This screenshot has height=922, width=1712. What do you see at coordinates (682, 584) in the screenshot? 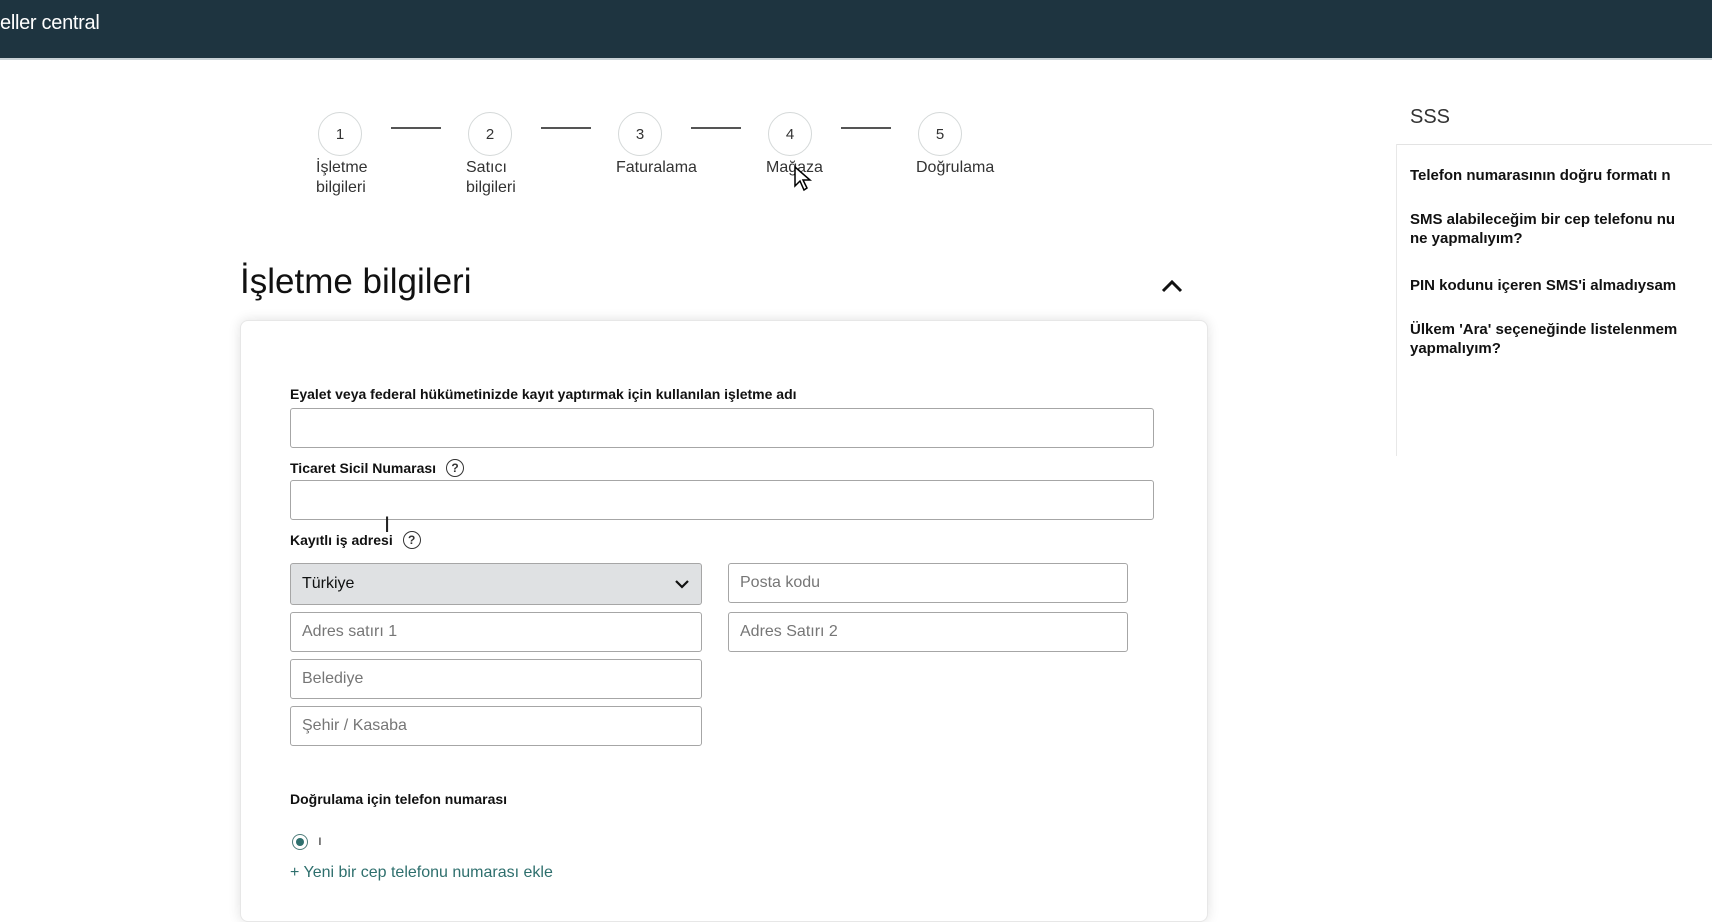
I see `chevron-down-icon` at bounding box center [682, 584].